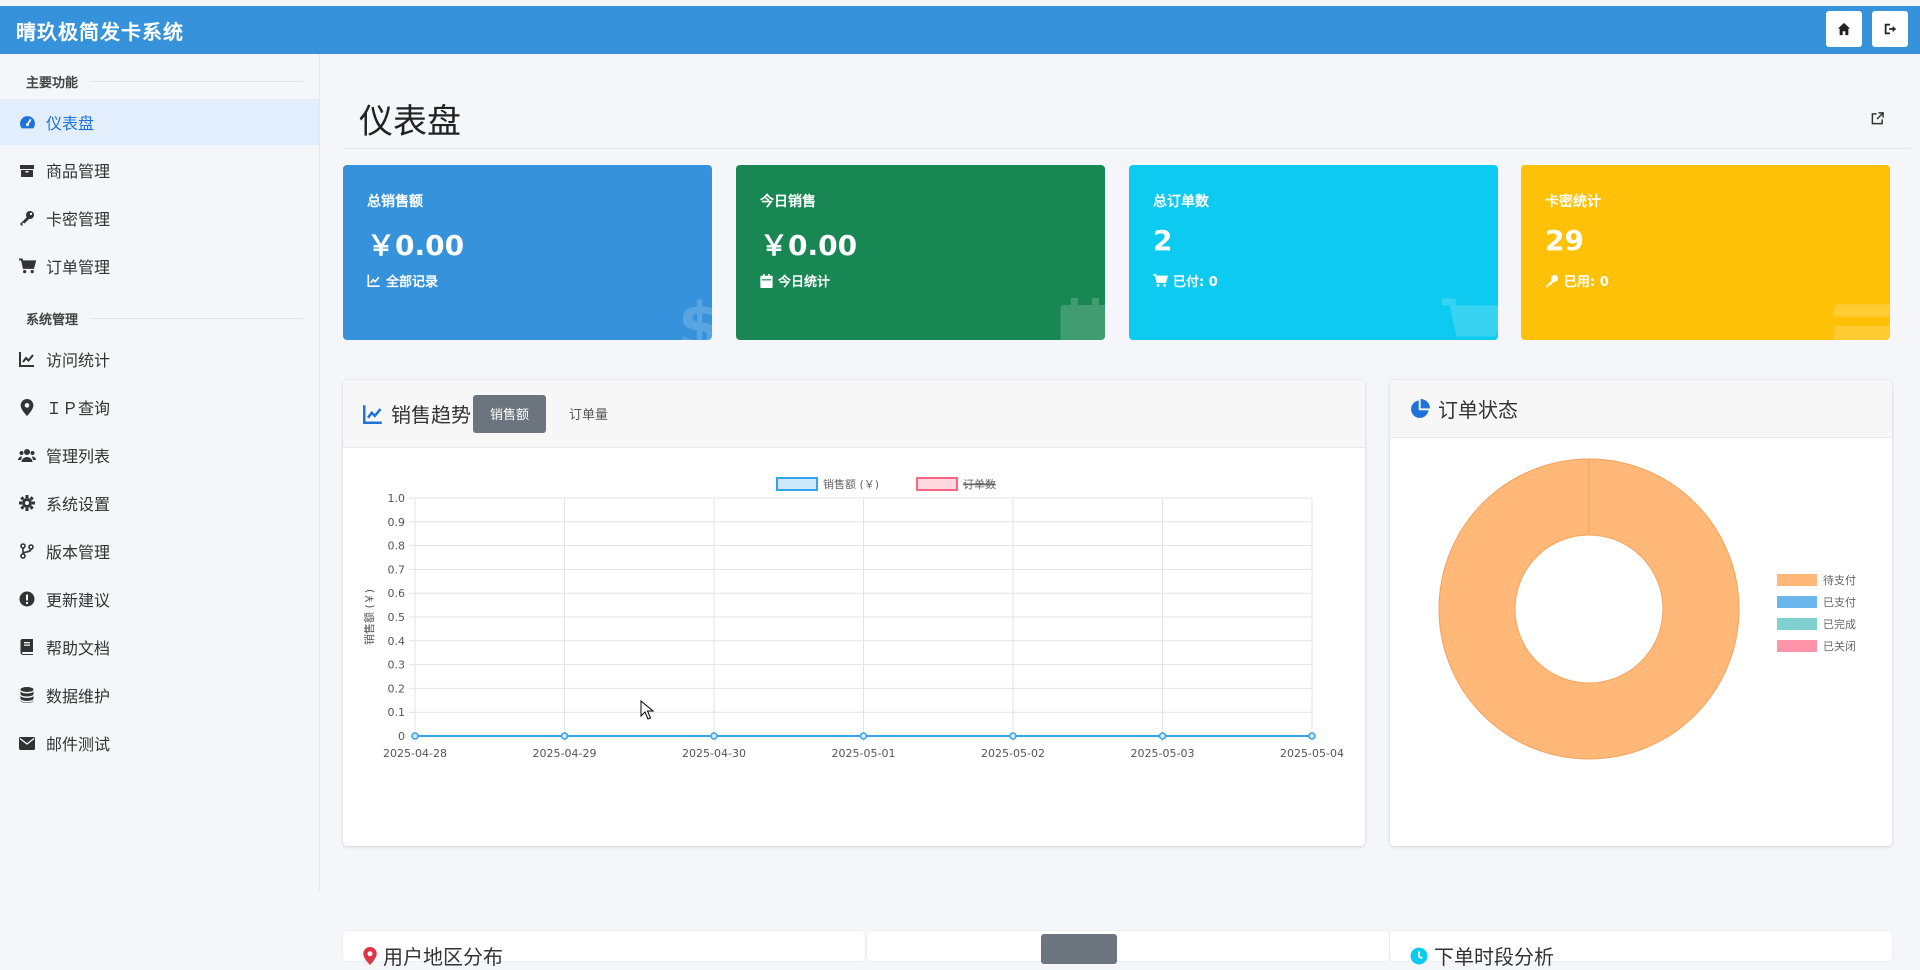  I want to click on dollar-icon: $, so click(695, 316).